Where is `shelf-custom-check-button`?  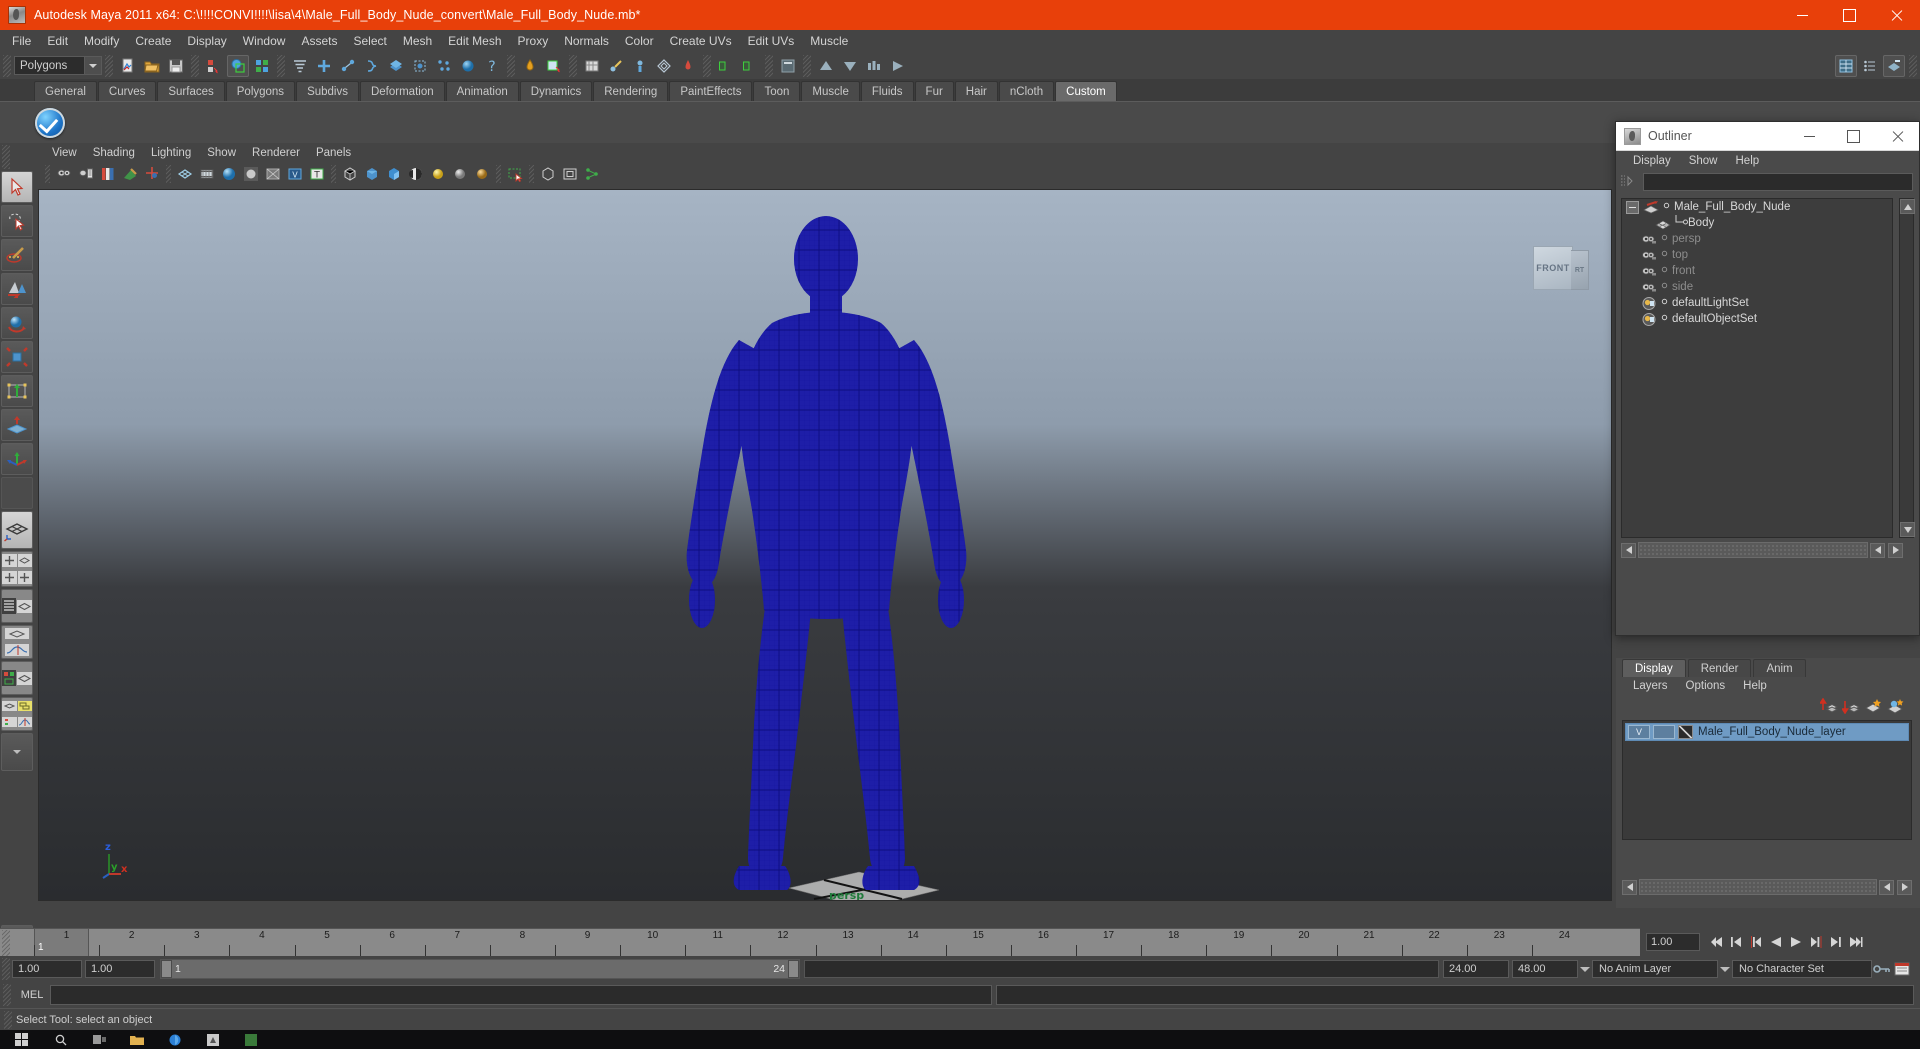 shelf-custom-check-button is located at coordinates (50, 123).